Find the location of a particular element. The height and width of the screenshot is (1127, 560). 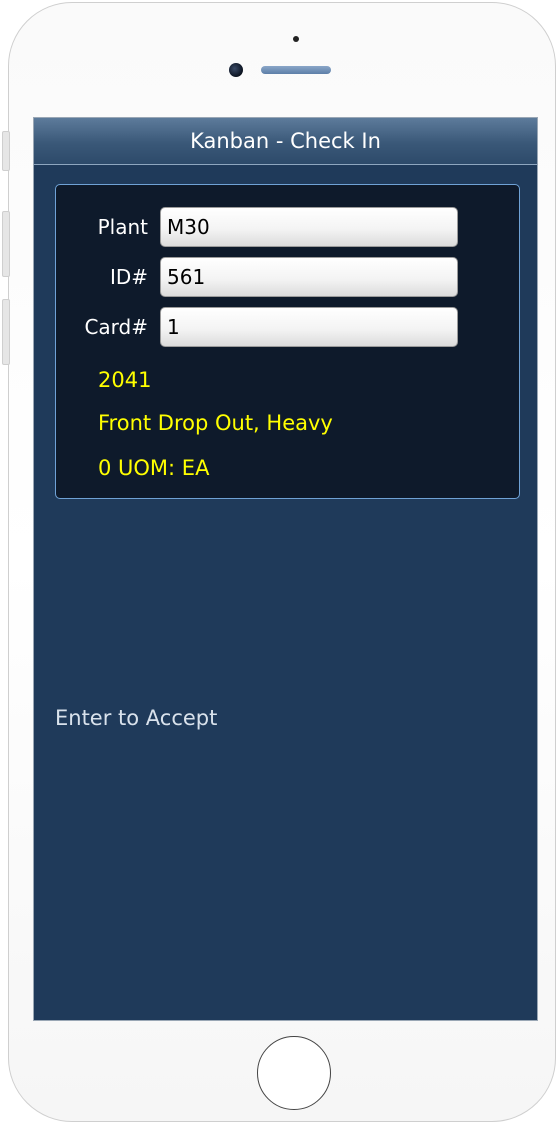

item-quantity: 0 UOM: EA is located at coordinates (154, 468).